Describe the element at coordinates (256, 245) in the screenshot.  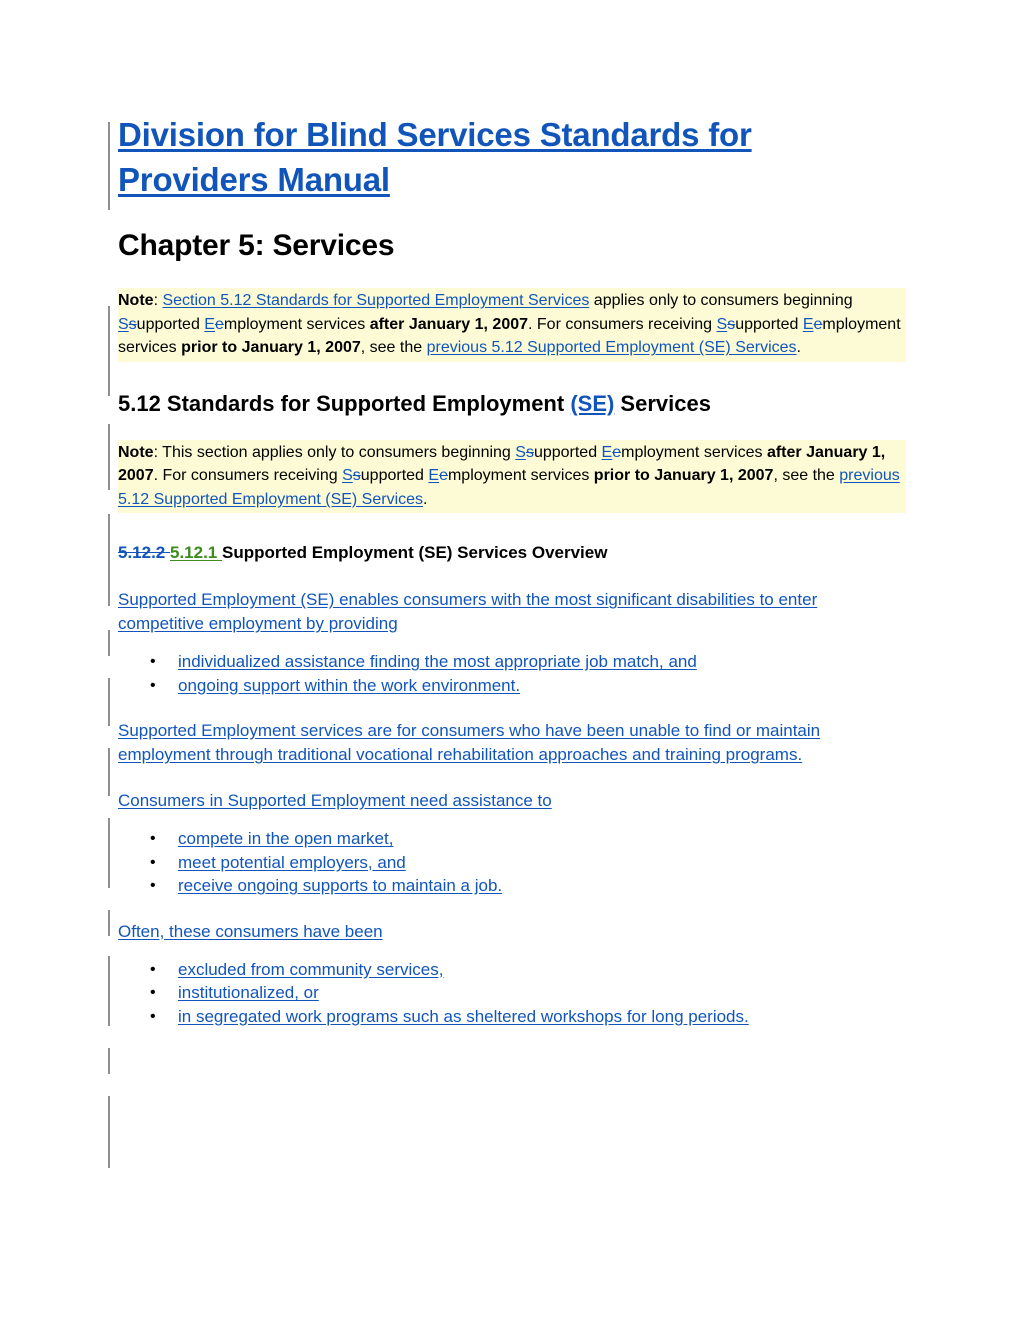
I see `chapter-title: Chapter 5: Services` at that location.